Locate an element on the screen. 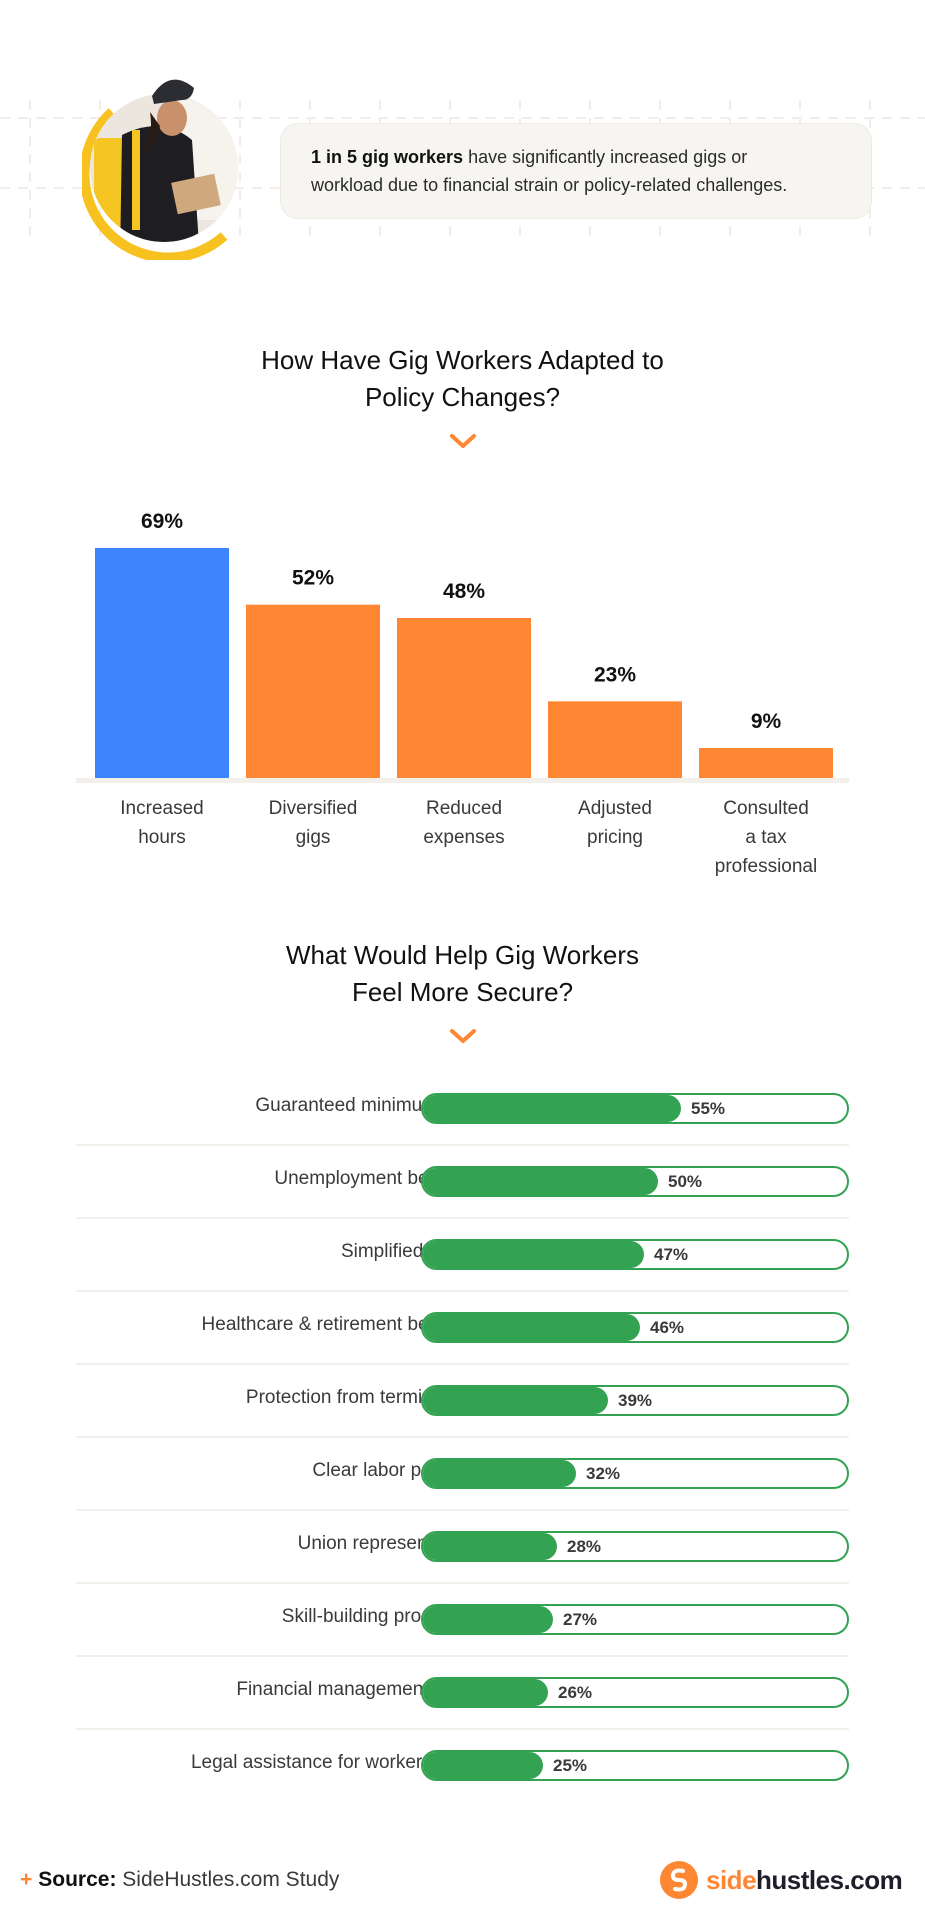 This screenshot has width=925, height=1920. item-label: Union representation is located at coordinates (385, 1543).